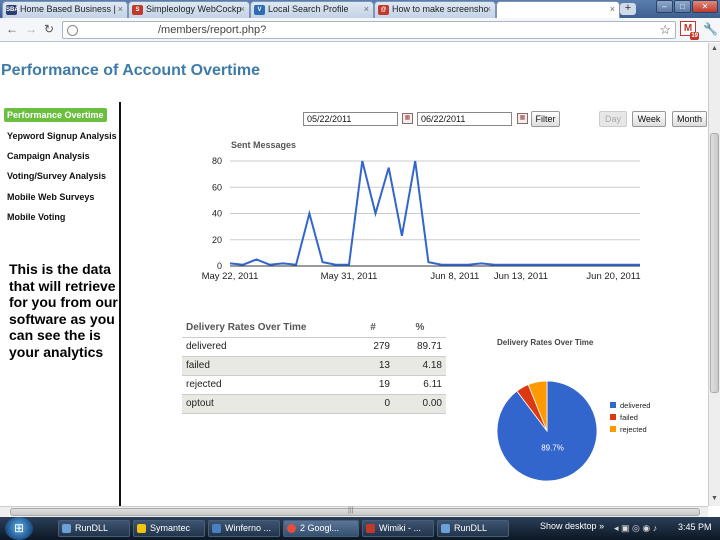  What do you see at coordinates (445, 528) in the screenshot?
I see `rundll-icon` at bounding box center [445, 528].